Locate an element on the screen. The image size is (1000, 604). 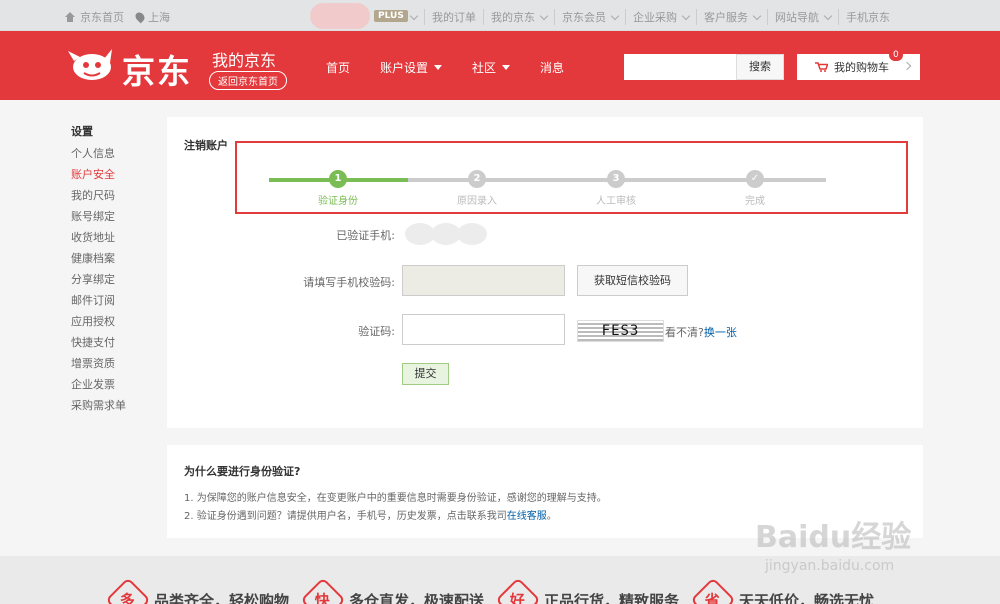
sidebar-item-personal-info: 个人信息 is located at coordinates (116, 157).